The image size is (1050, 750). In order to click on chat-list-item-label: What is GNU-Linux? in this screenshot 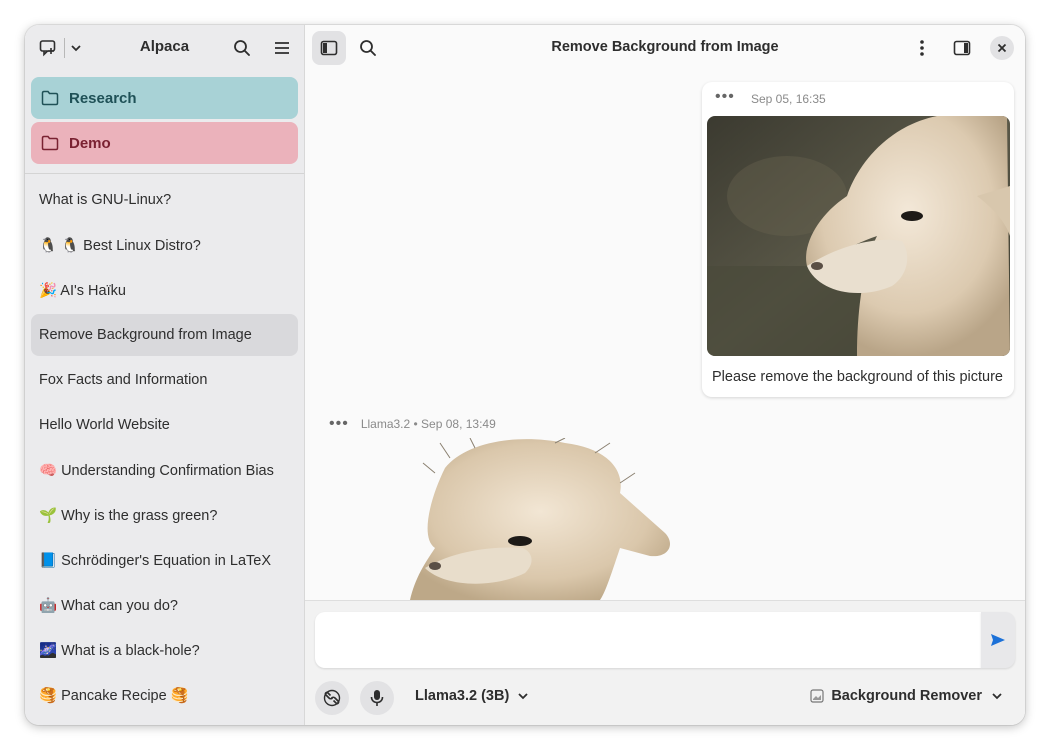, I will do `click(105, 200)`.